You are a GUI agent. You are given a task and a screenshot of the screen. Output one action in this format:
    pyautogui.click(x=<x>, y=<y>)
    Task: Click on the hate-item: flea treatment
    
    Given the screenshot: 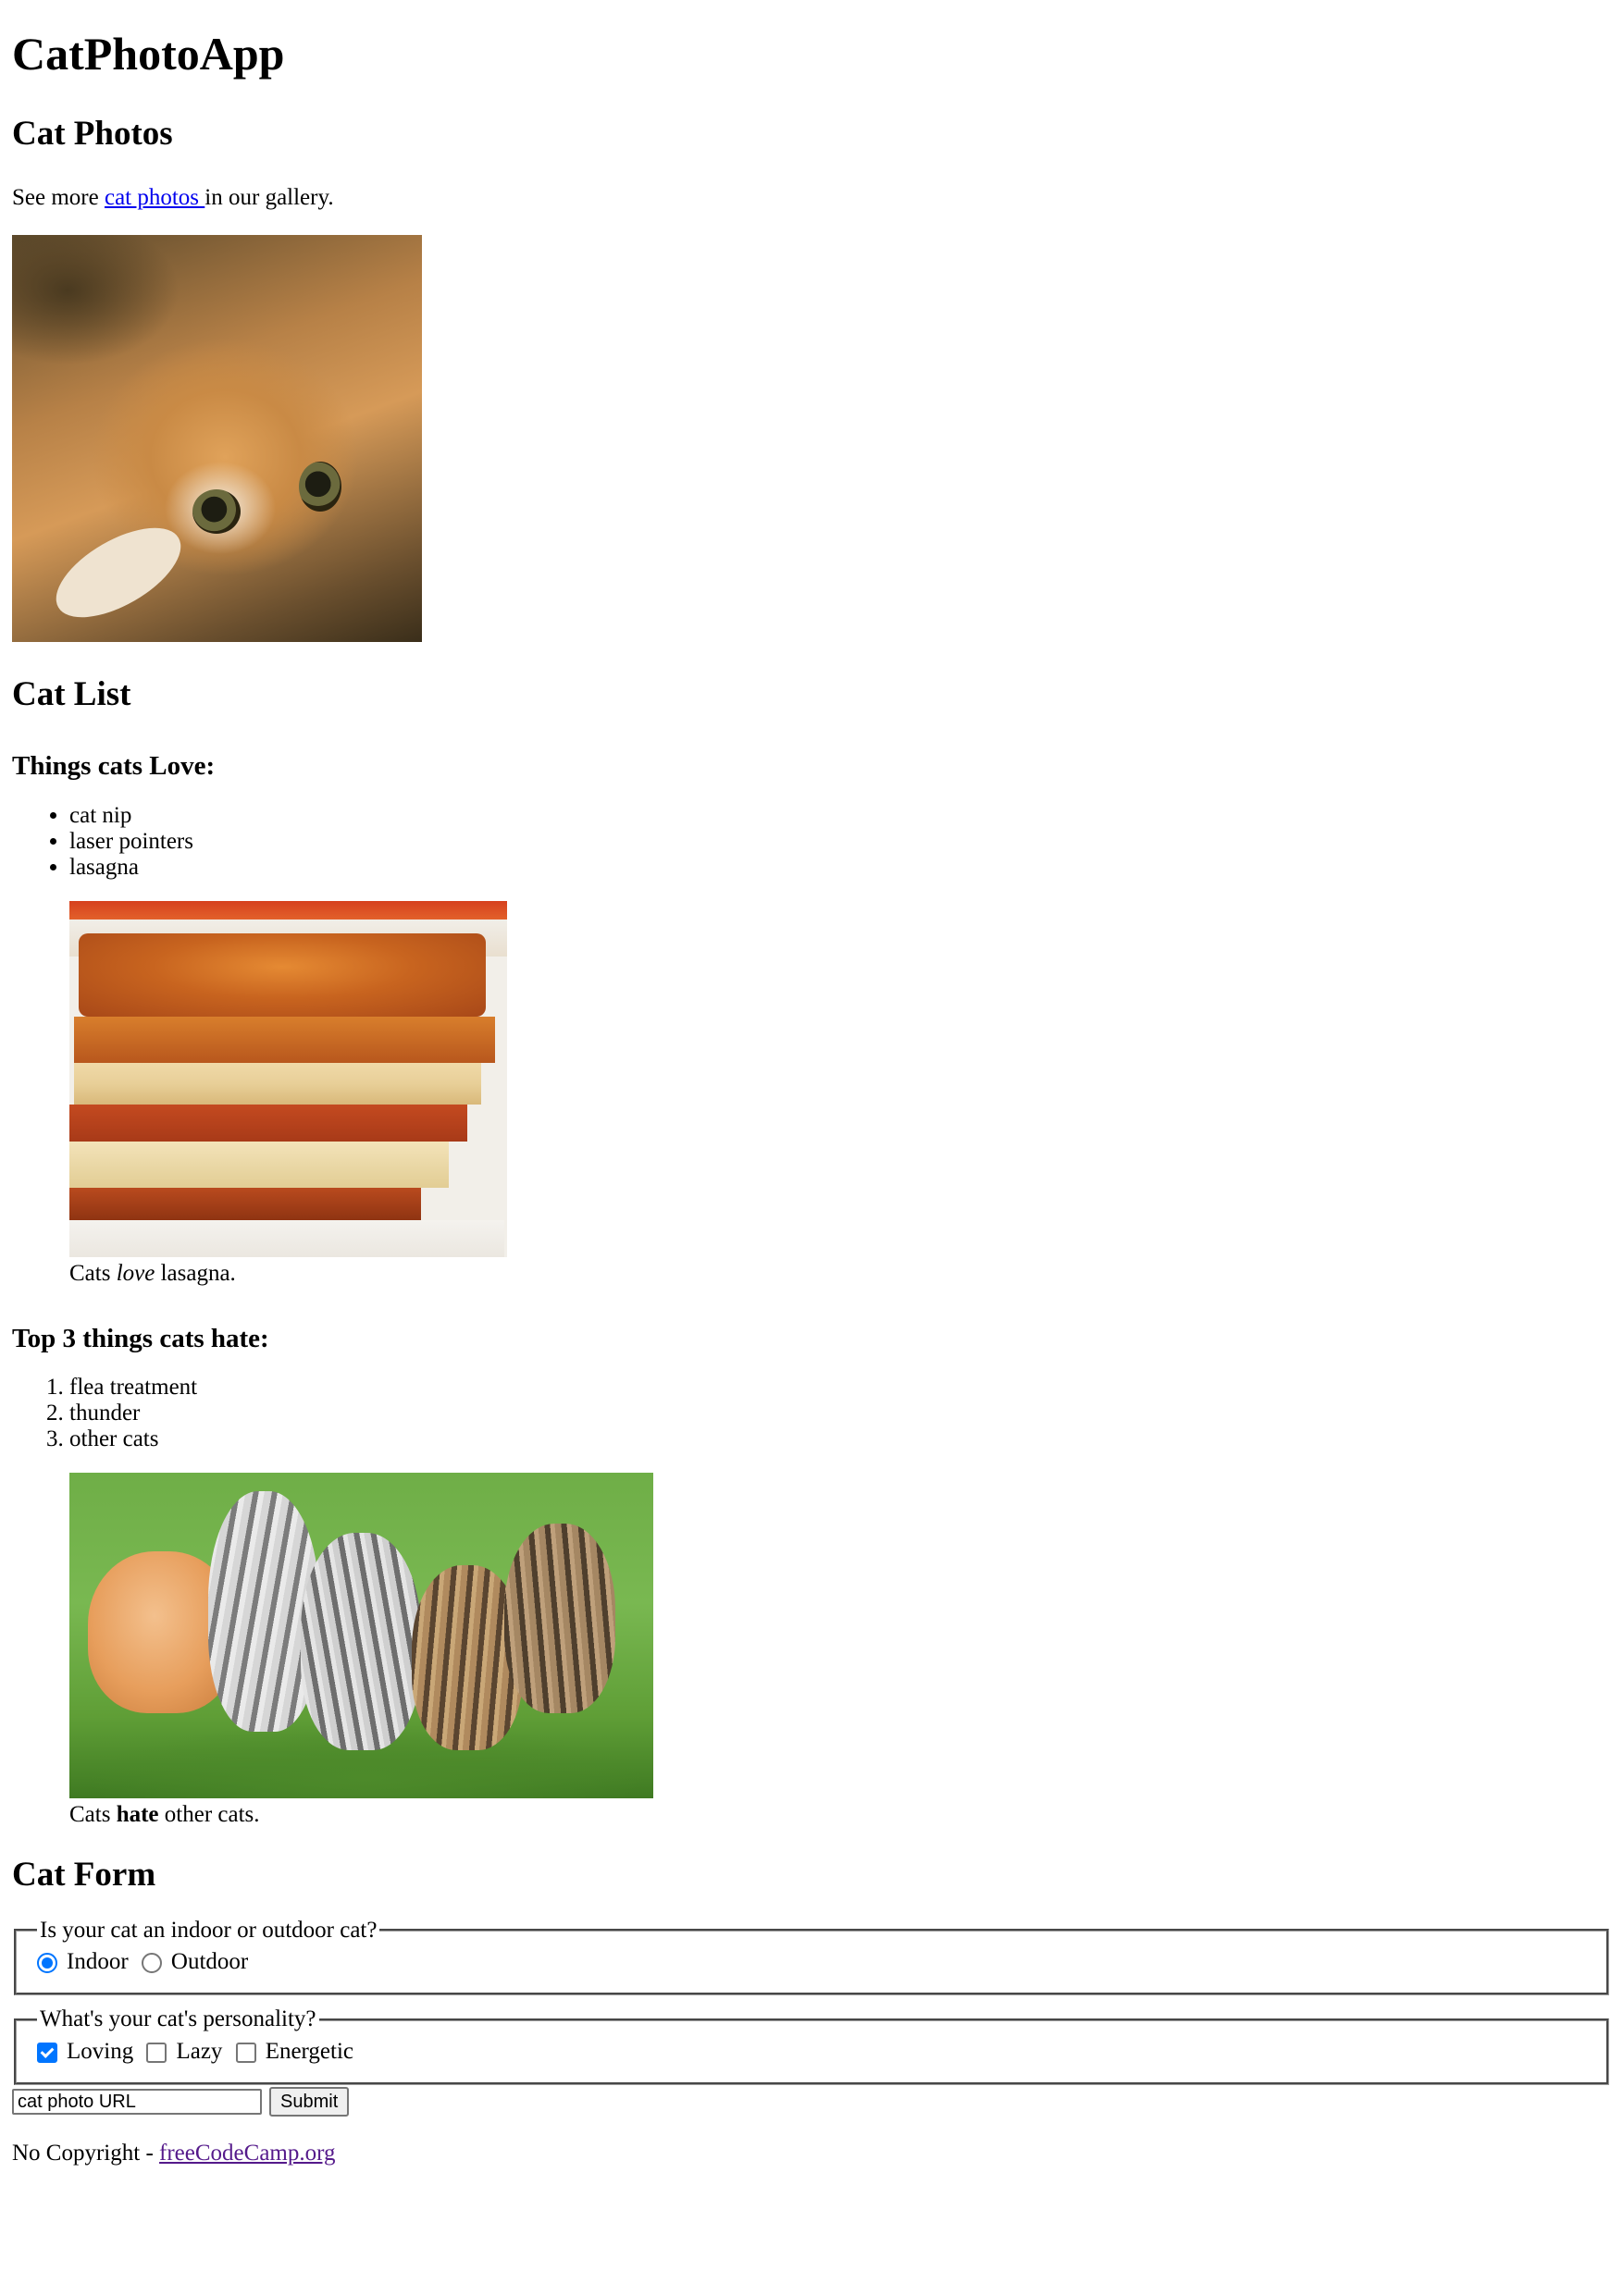 What is the action you would take?
    pyautogui.click(x=840, y=1388)
    